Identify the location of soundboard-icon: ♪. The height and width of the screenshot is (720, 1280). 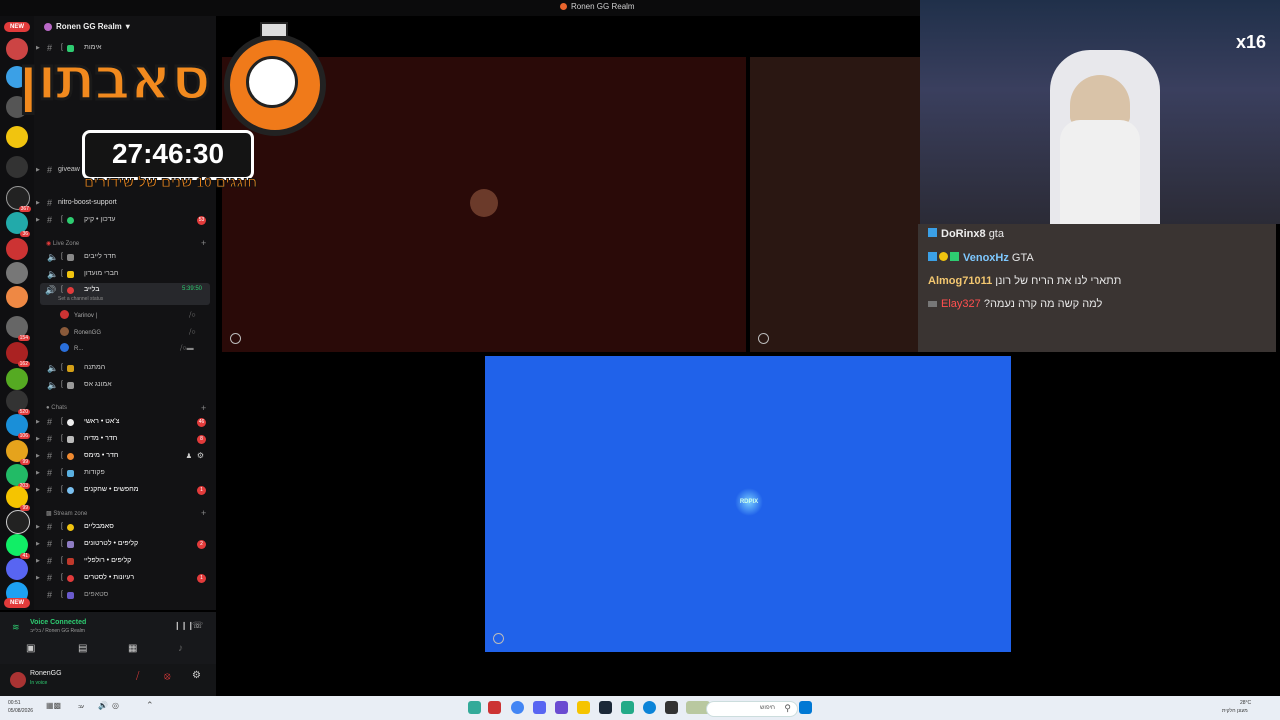
(180, 648).